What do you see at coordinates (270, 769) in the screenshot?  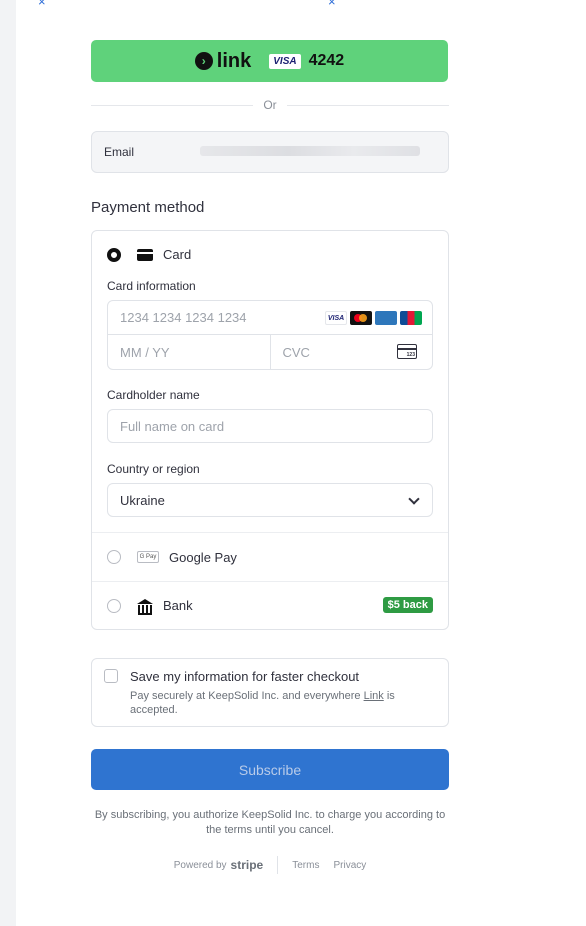 I see `subscribe-button: Subscribe` at bounding box center [270, 769].